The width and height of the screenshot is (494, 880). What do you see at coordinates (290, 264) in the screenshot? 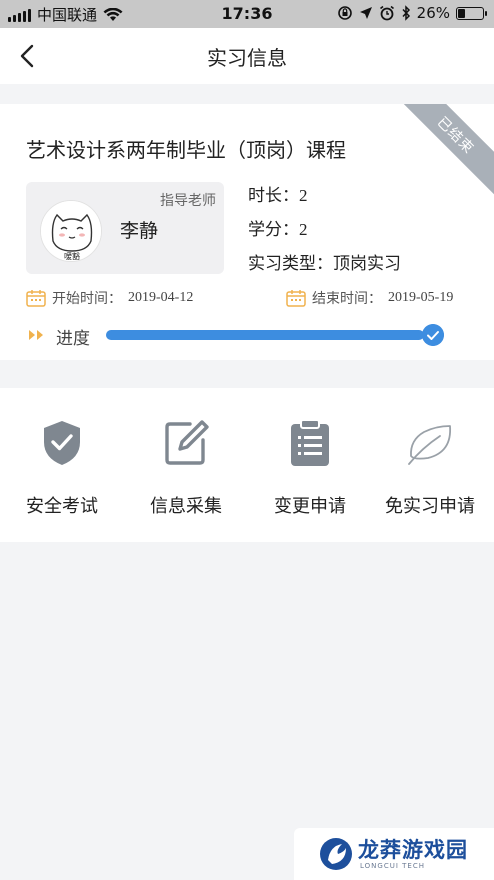
I see `type-label: 实习类型：` at bounding box center [290, 264].